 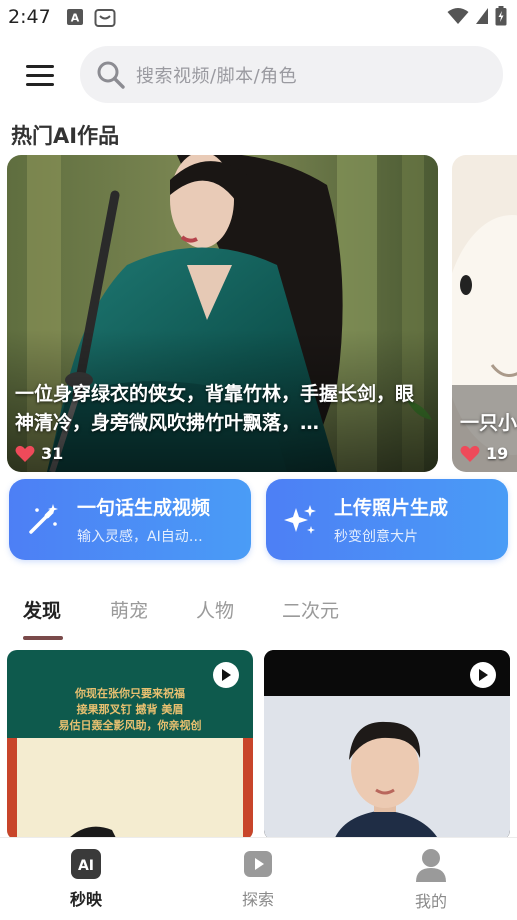 I want to click on tab-anime: 二次元, so click(x=310, y=609).